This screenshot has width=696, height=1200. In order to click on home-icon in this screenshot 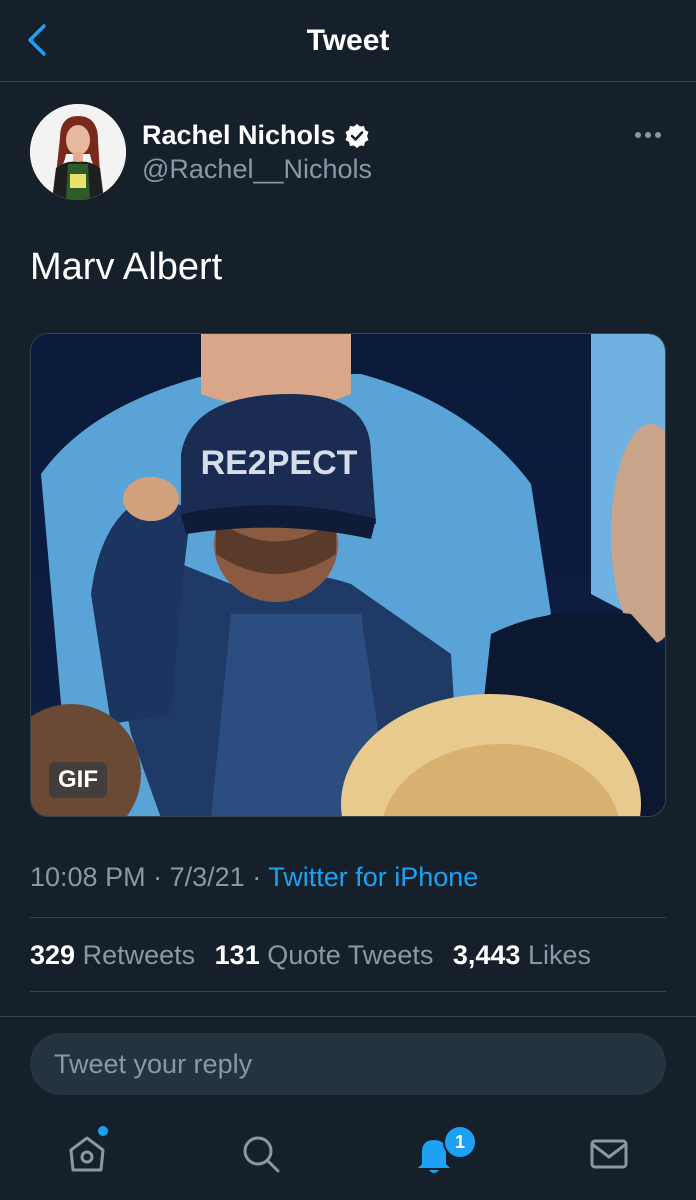, I will do `click(87, 1154)`.